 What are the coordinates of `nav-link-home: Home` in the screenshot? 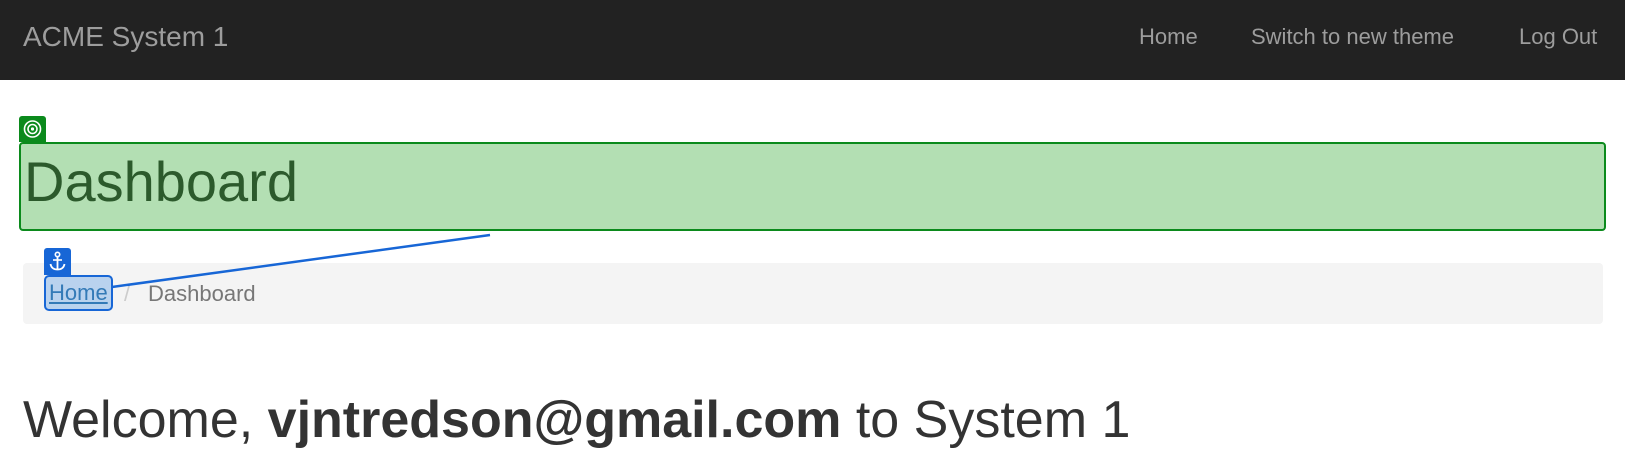 It's located at (1168, 37).